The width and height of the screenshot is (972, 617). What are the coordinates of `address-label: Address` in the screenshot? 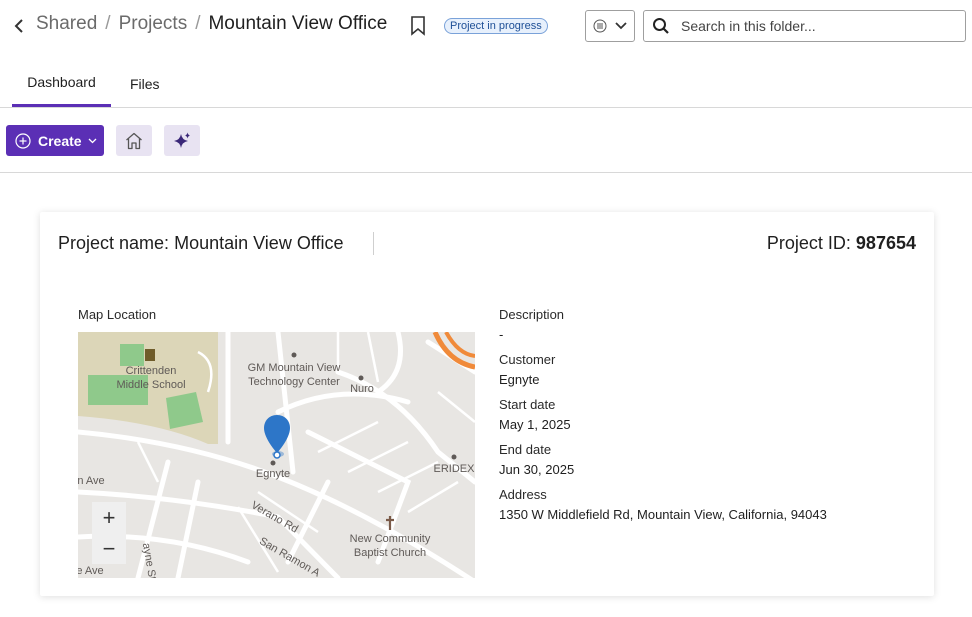 It's located at (523, 494).